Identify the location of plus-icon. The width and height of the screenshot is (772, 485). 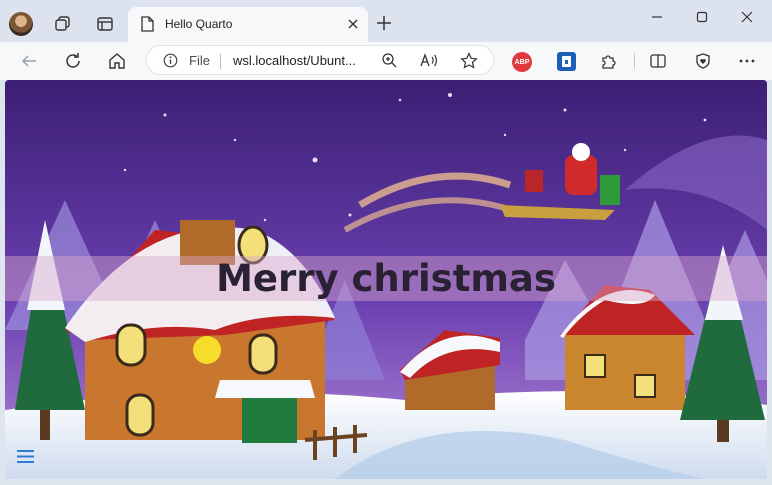
(384, 23).